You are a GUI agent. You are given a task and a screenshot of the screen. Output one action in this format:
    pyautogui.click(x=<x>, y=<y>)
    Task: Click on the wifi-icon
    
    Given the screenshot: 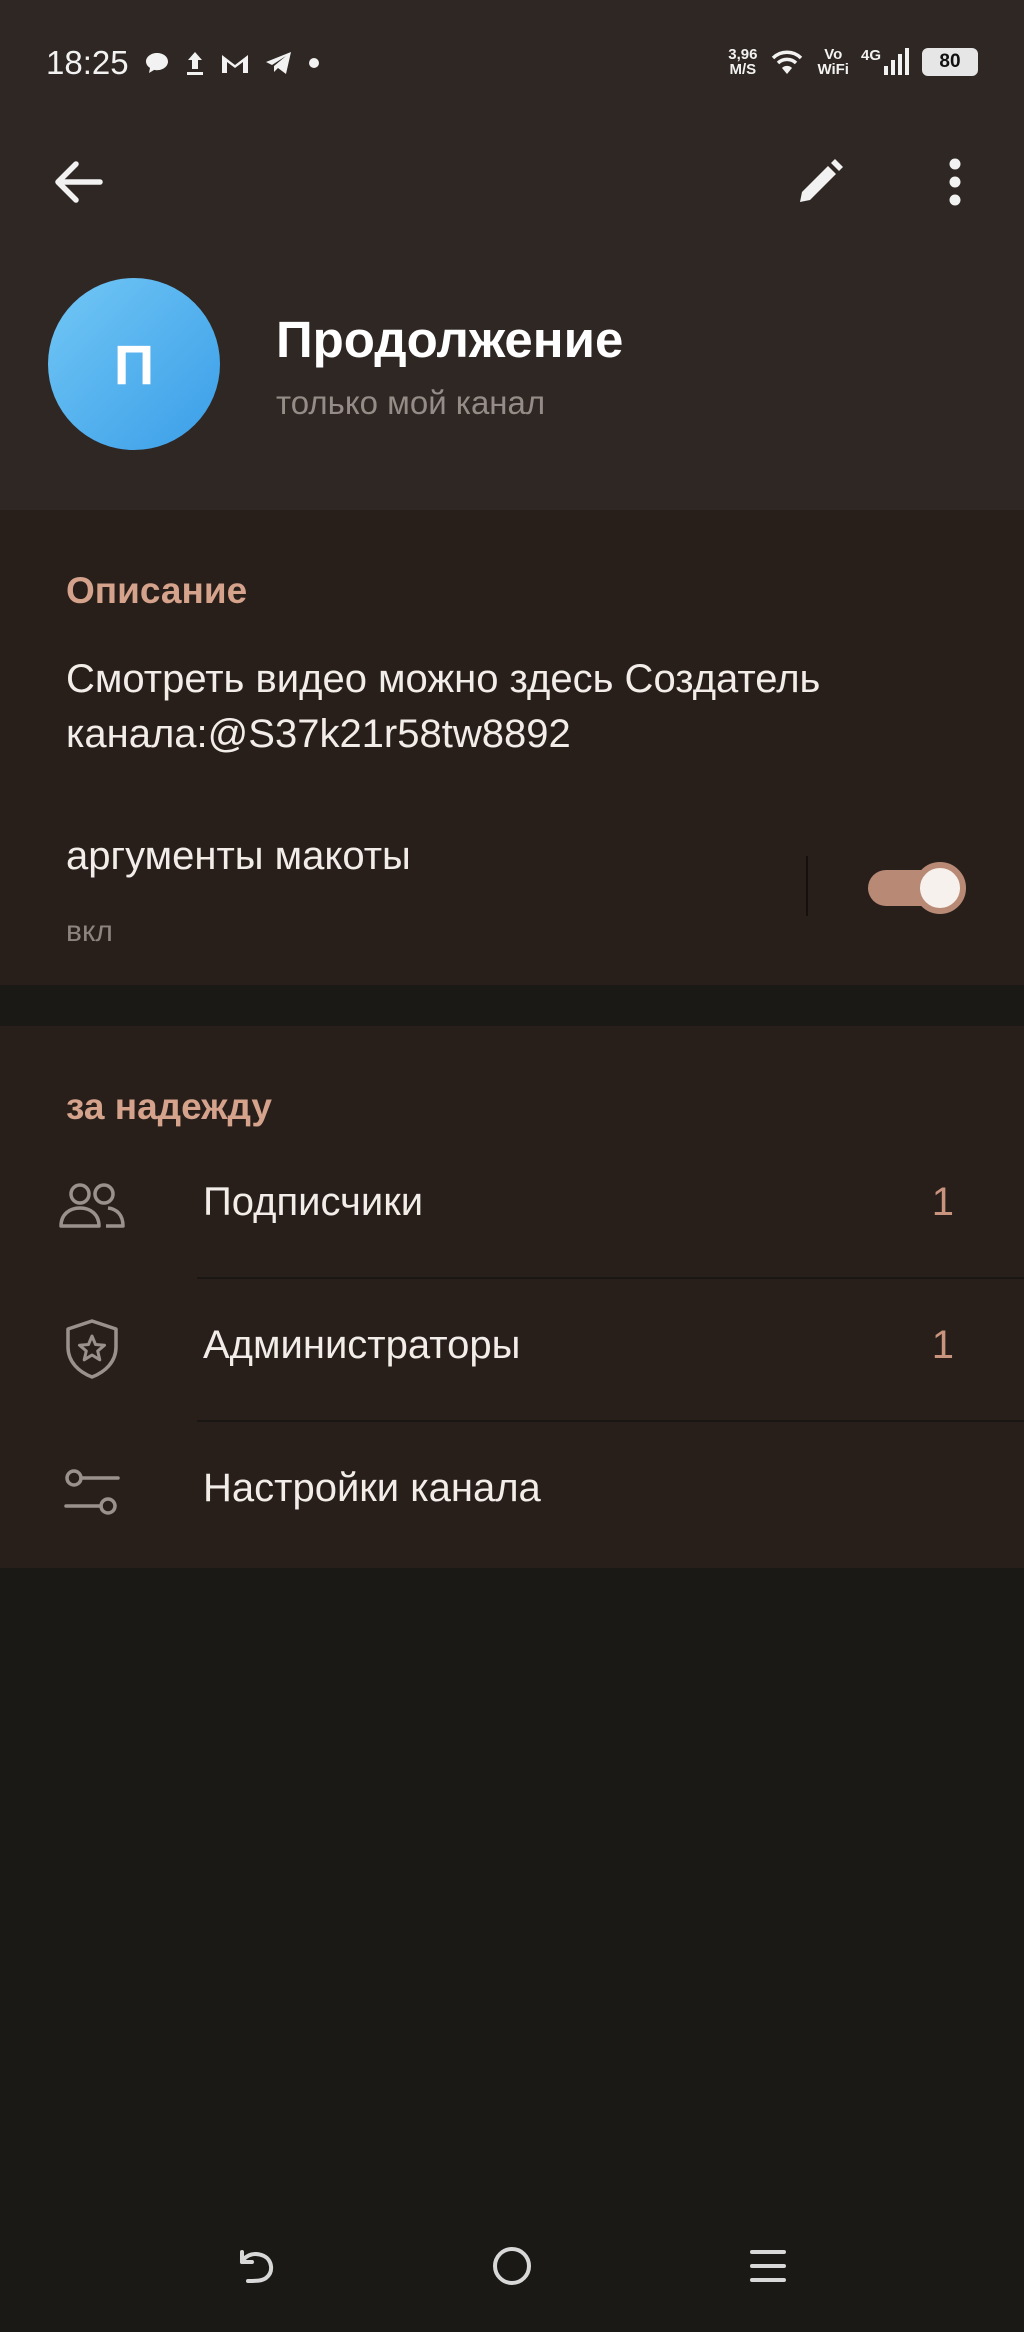 What is the action you would take?
    pyautogui.click(x=787, y=62)
    